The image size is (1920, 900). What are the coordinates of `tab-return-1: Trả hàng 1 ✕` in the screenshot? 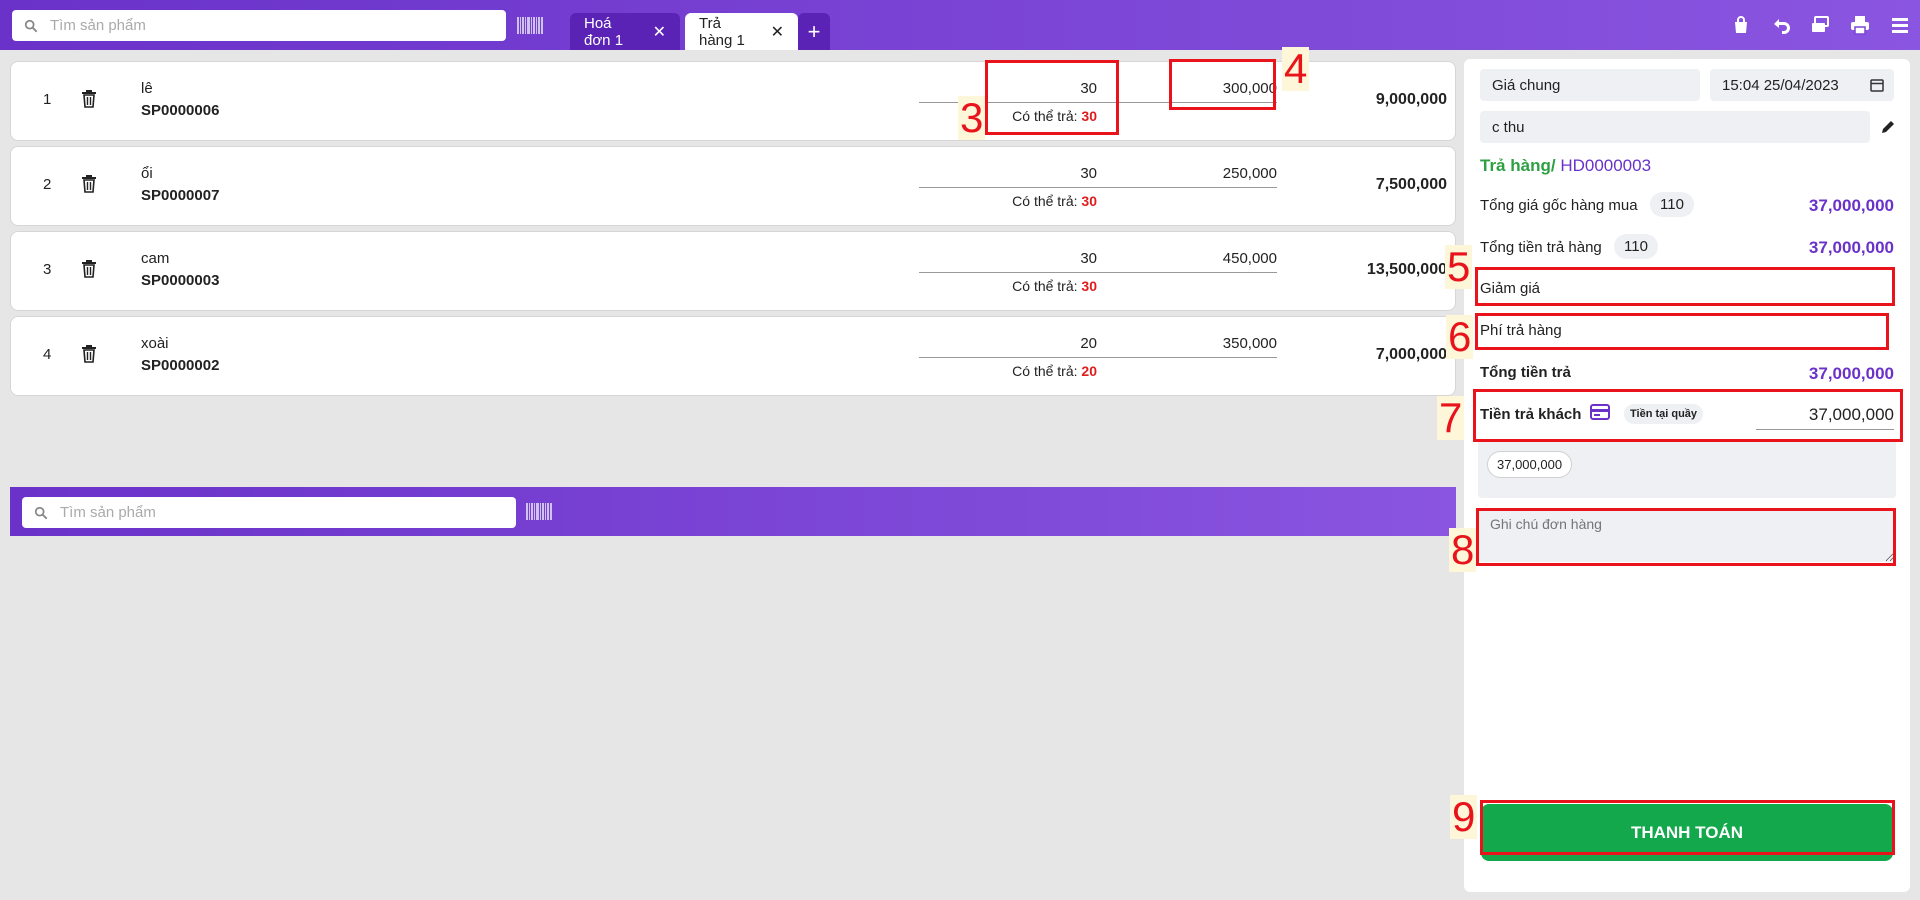 It's located at (741, 31).